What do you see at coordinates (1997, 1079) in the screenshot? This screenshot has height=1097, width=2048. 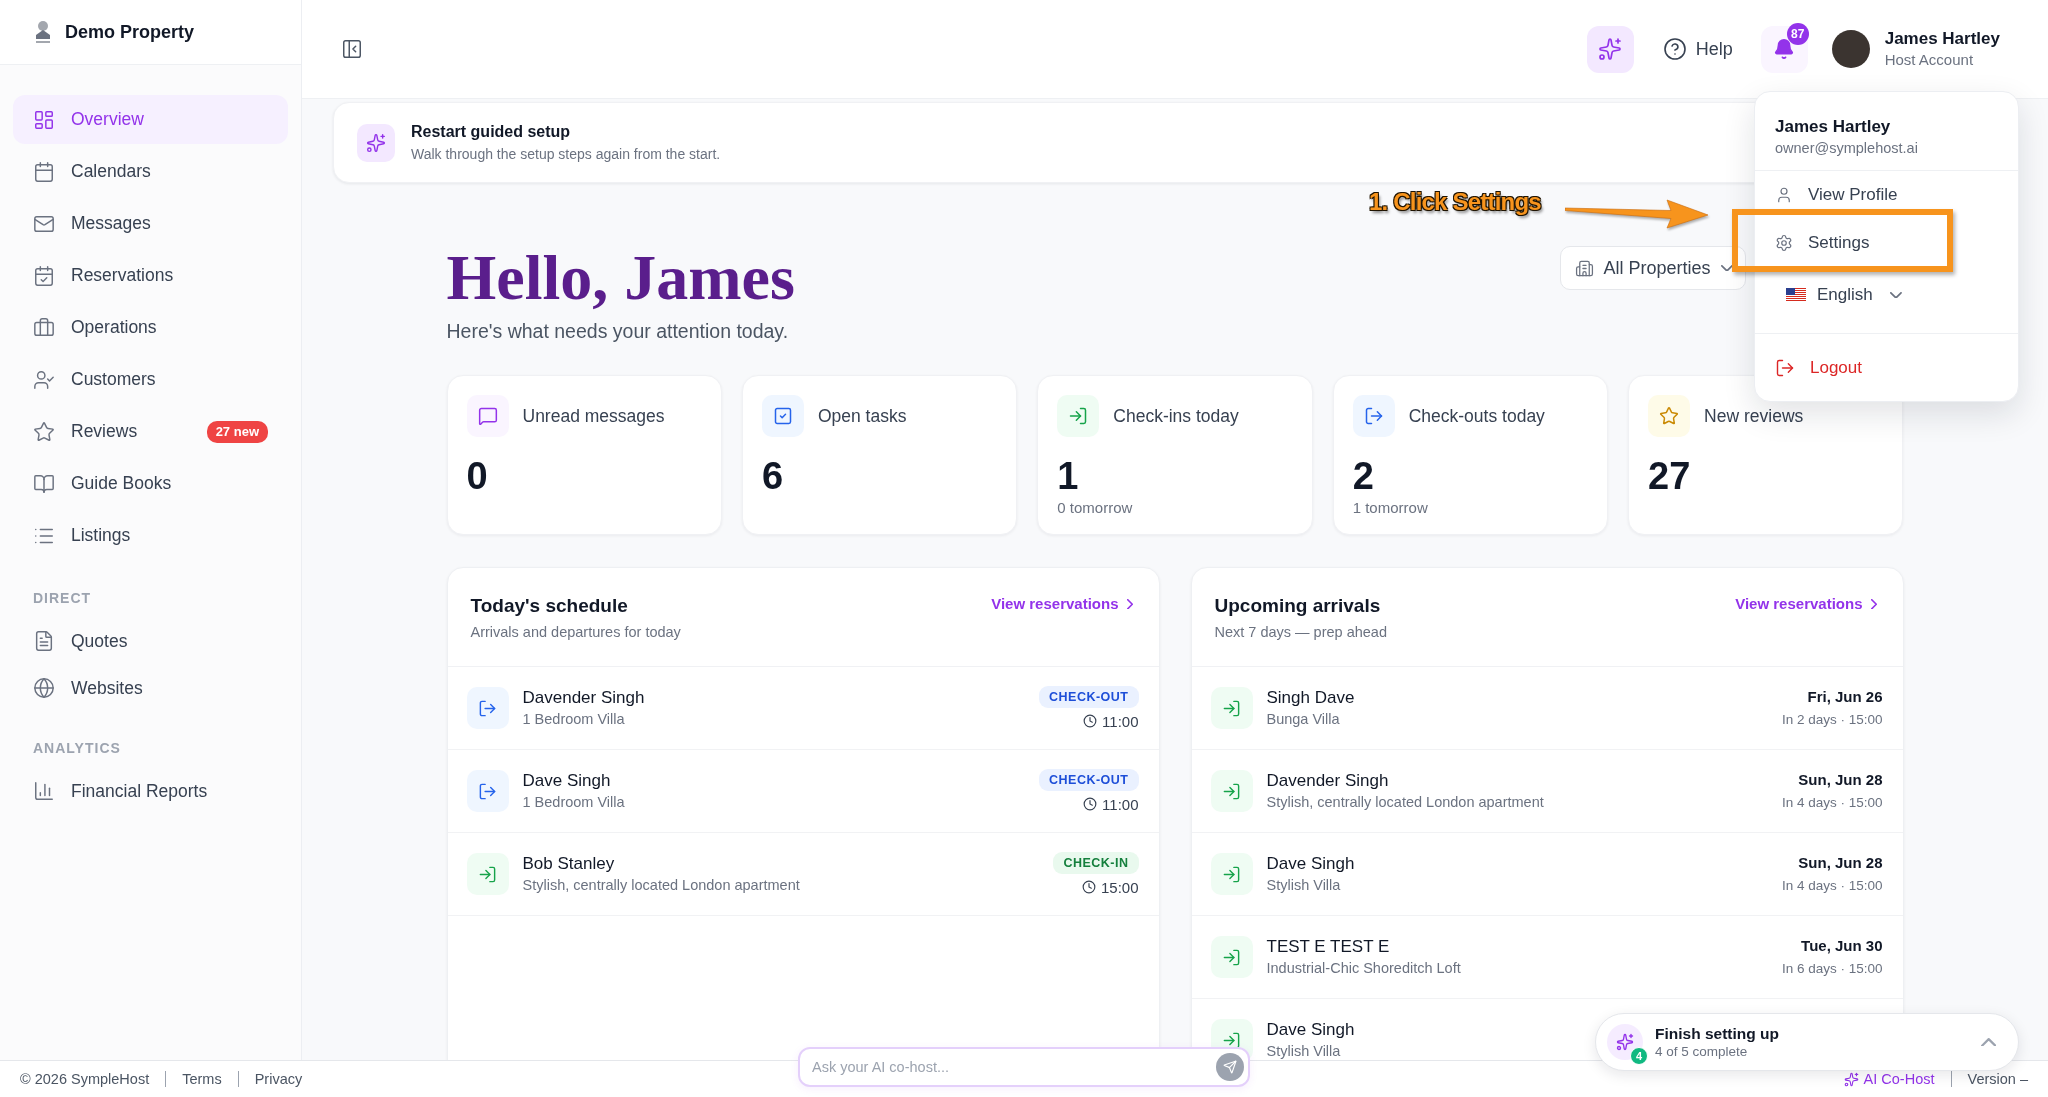 I see `version-text: Version –` at bounding box center [1997, 1079].